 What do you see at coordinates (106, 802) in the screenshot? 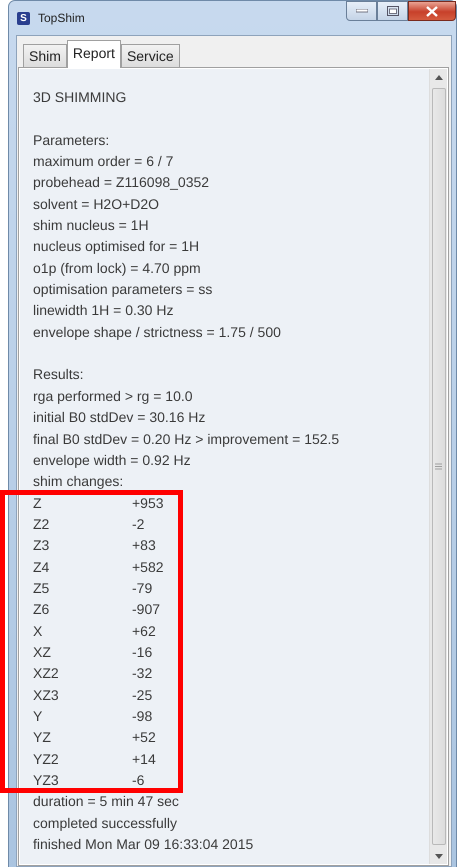
I see `report-line: duration = 5 min 47 sec` at bounding box center [106, 802].